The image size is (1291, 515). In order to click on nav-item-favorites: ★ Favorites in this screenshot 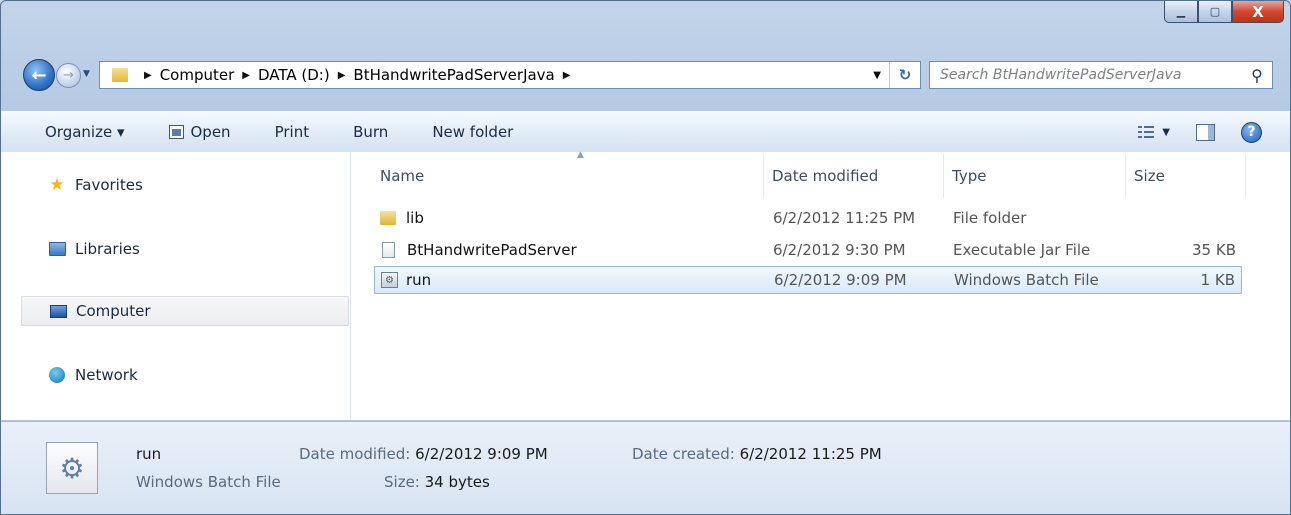, I will do `click(185, 185)`.